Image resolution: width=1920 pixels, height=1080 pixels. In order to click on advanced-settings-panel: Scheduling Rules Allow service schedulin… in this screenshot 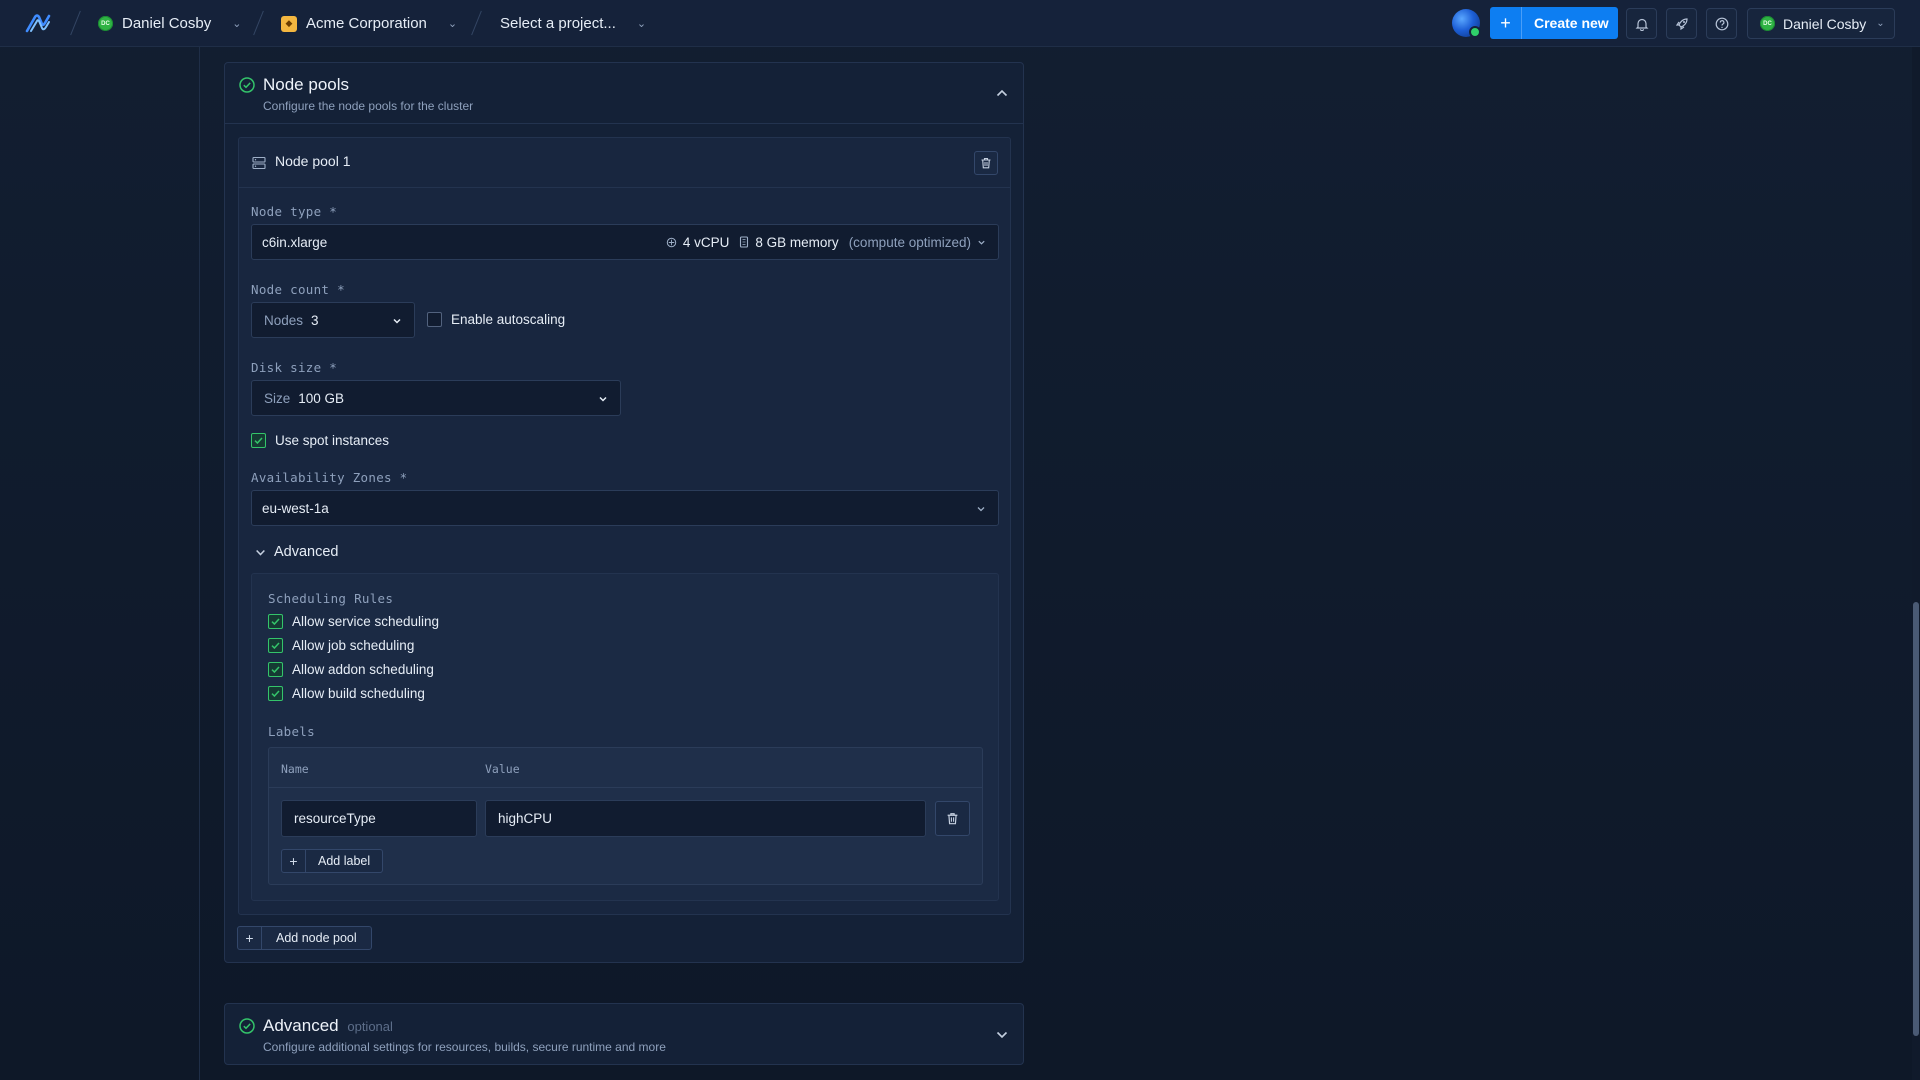, I will do `click(625, 737)`.